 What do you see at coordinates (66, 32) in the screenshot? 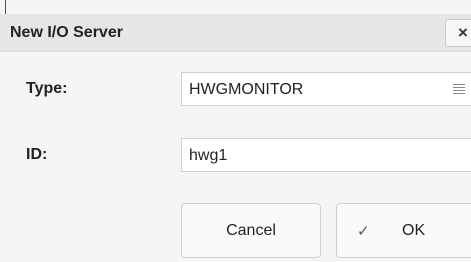
I see `dialog-title: New I/O Server` at bounding box center [66, 32].